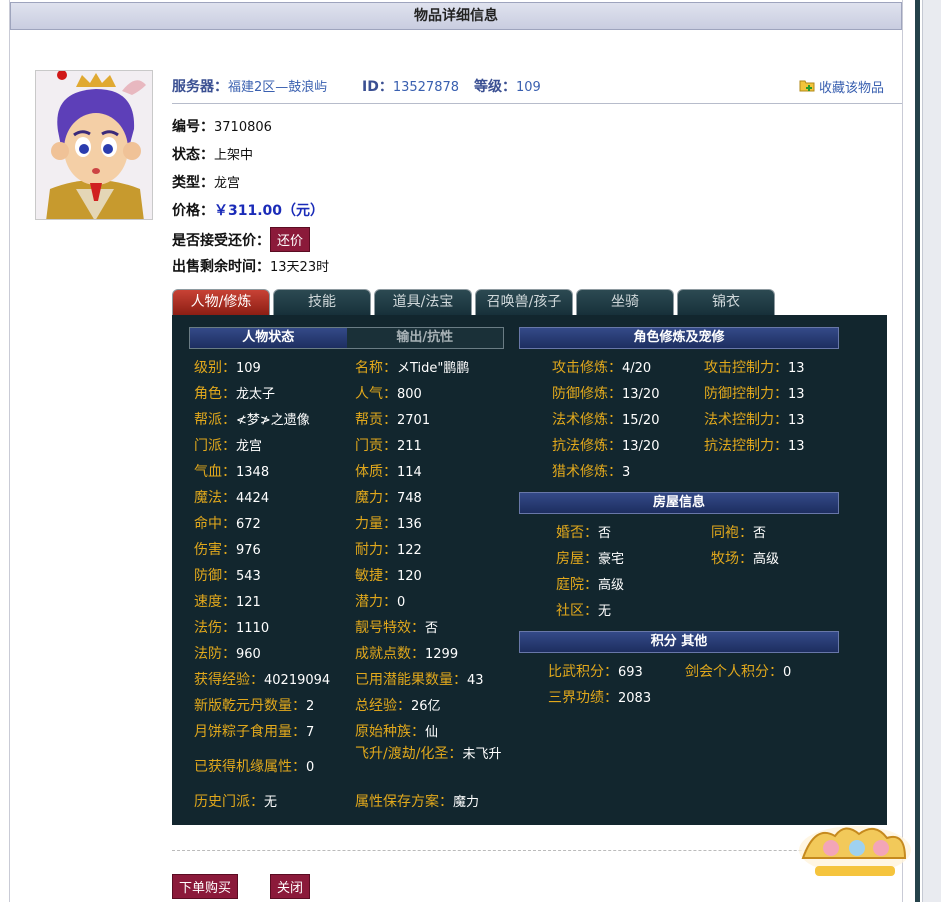  What do you see at coordinates (390, 628) in the screenshot?
I see `right-stat-label: 靓号特效：` at bounding box center [390, 628].